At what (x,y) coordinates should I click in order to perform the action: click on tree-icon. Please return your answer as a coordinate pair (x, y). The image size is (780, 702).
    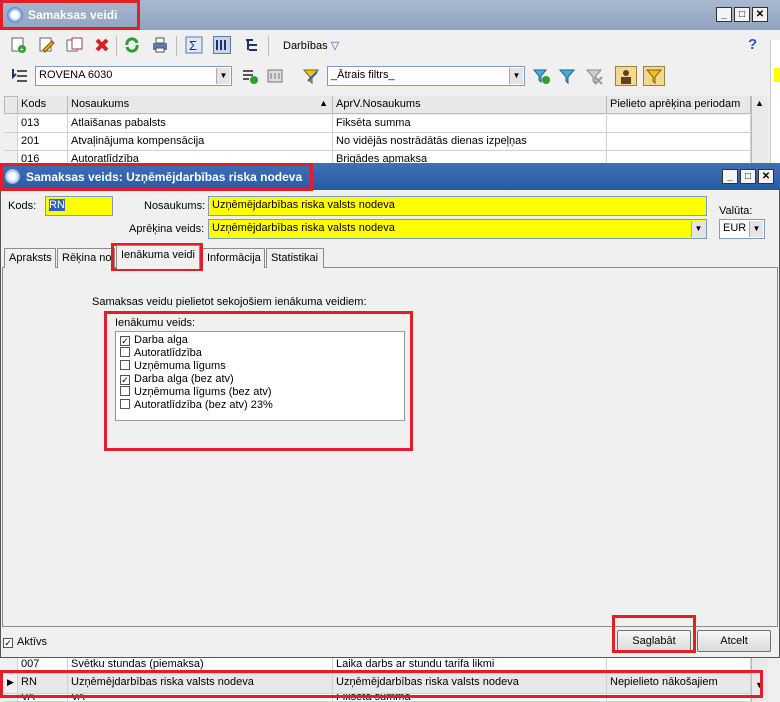
    Looking at the image, I should click on (252, 45).